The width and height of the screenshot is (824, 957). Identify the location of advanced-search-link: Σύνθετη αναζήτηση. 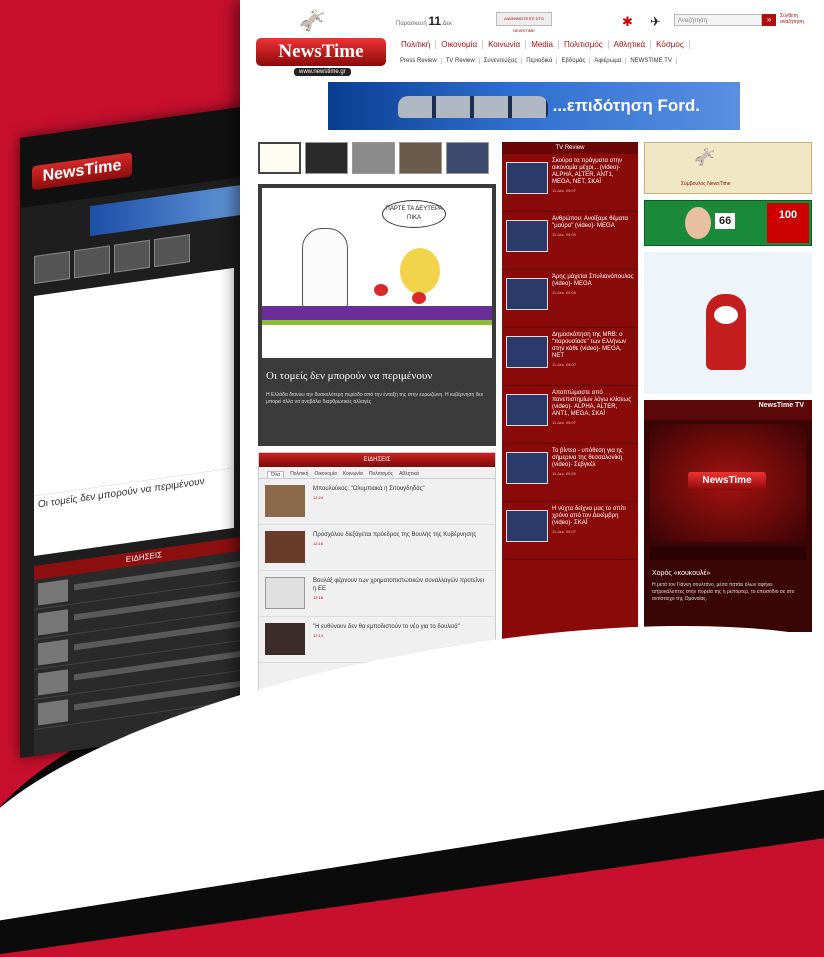
(800, 19).